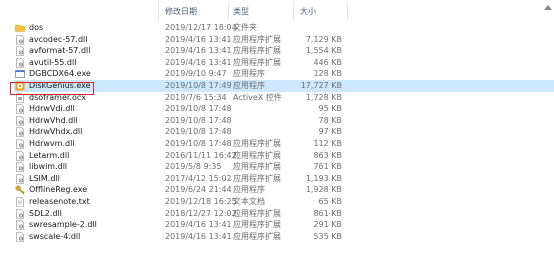 The height and width of the screenshot is (257, 554). I want to click on file-row: avutil-55.dll 2019/4/16 13:41 应用程序扩展 446 KB, so click(277, 63).